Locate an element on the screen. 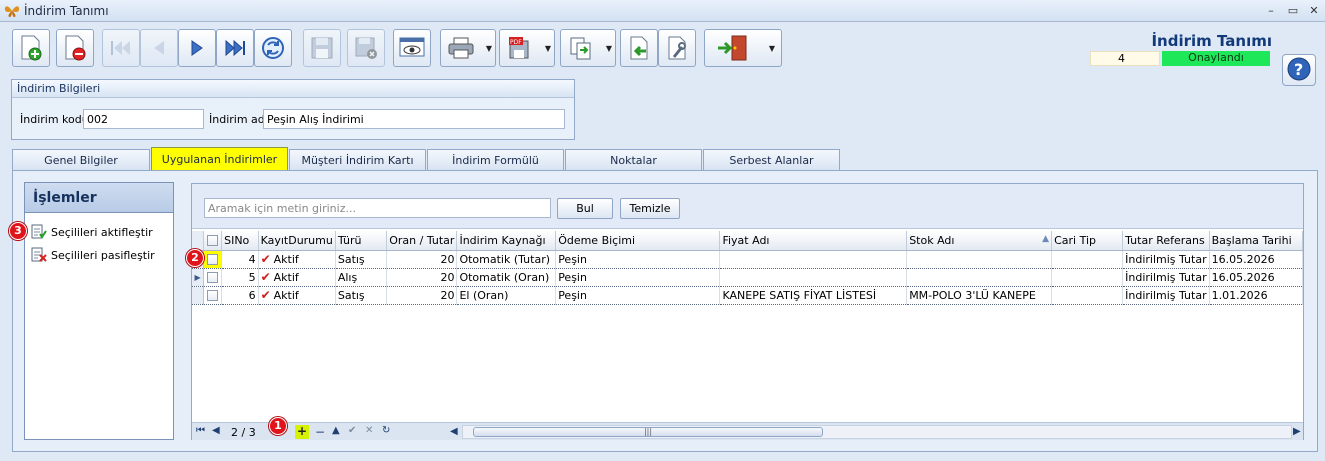 The height and width of the screenshot is (461, 1325). cell-rate: 20 is located at coordinates (422, 259).